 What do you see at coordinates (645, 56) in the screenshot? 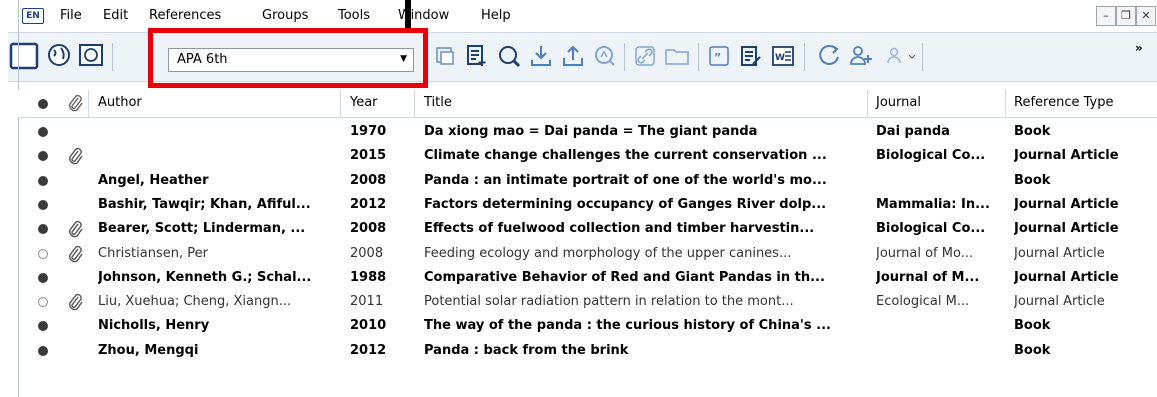
I see `open-link-icon` at bounding box center [645, 56].